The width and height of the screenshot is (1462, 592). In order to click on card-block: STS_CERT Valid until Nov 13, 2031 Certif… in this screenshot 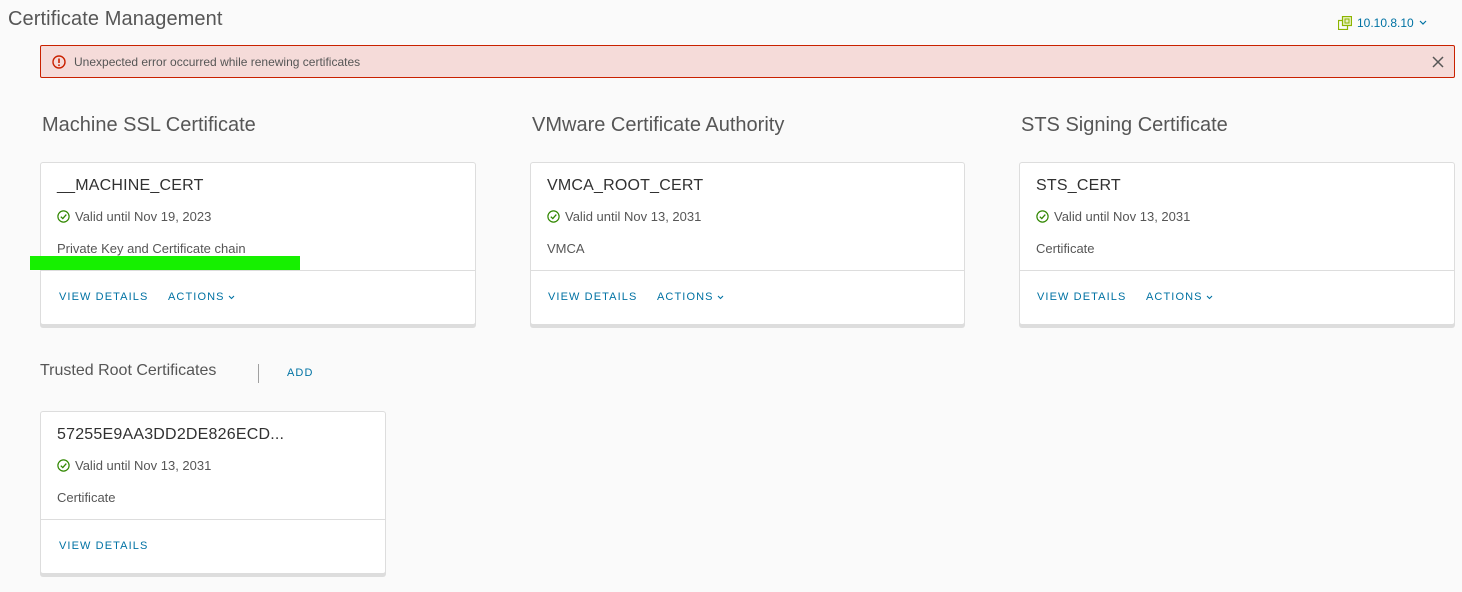, I will do `click(1237, 217)`.